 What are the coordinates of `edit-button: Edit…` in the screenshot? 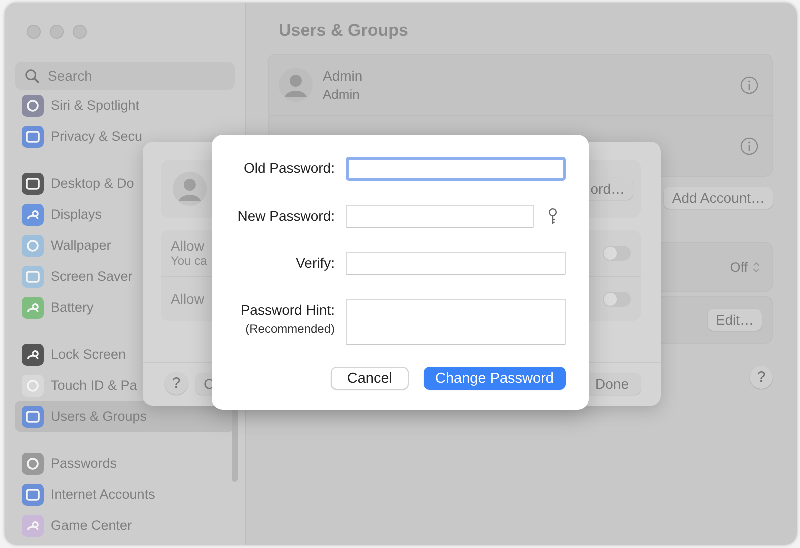 It's located at (735, 320).